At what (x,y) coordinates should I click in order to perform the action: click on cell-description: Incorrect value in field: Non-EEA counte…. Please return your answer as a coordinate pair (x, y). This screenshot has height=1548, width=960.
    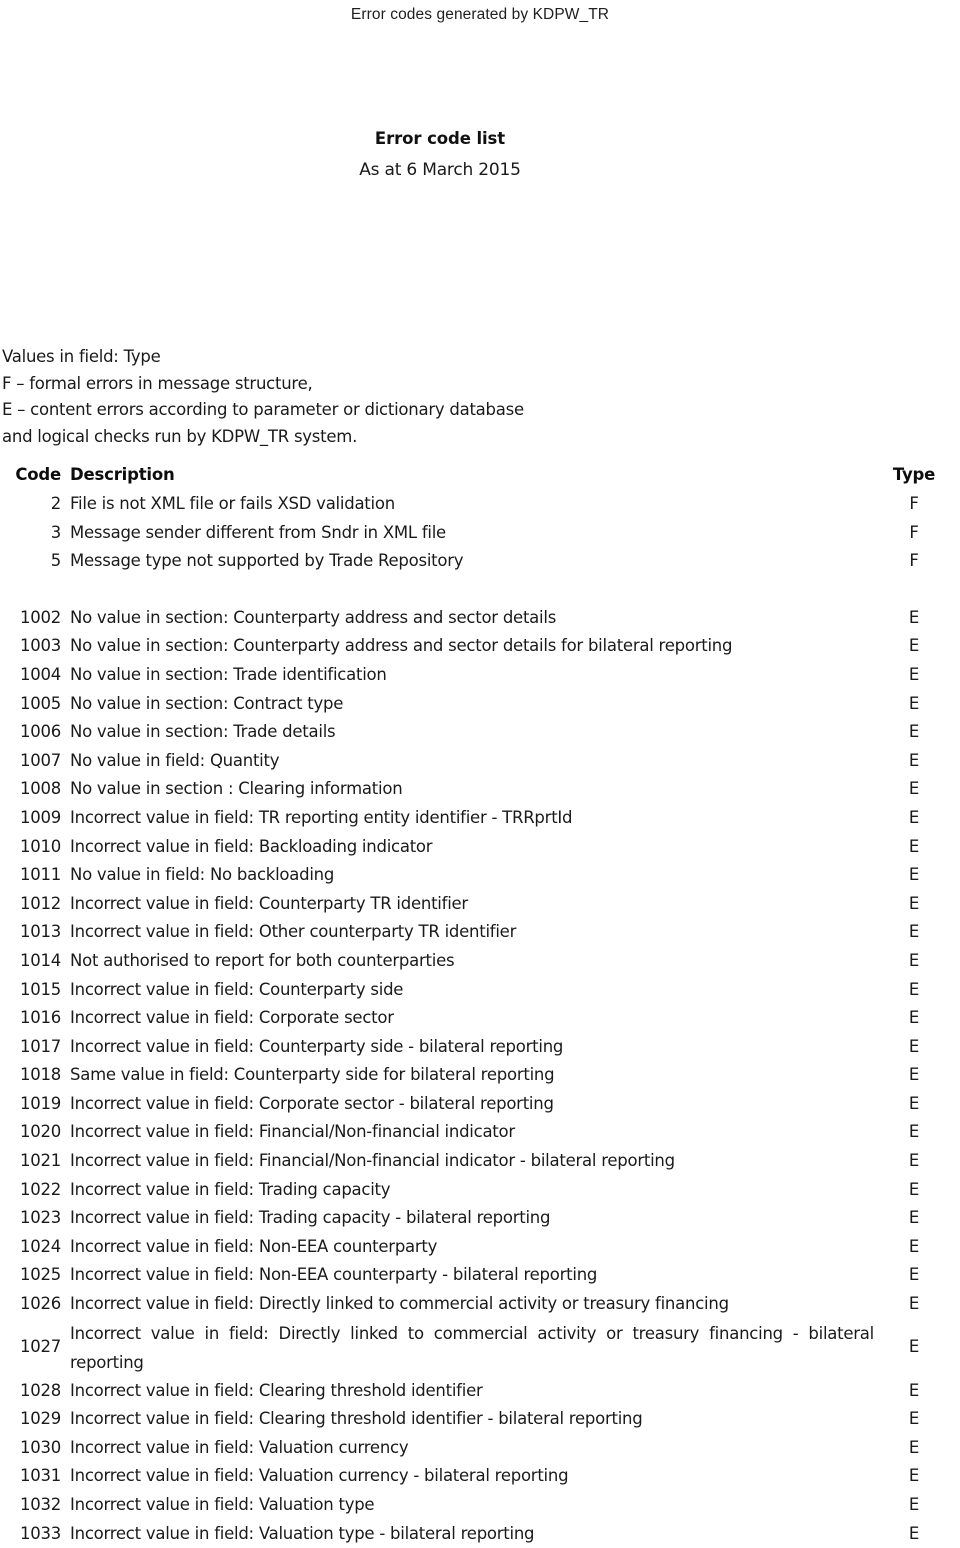
    Looking at the image, I should click on (334, 1275).